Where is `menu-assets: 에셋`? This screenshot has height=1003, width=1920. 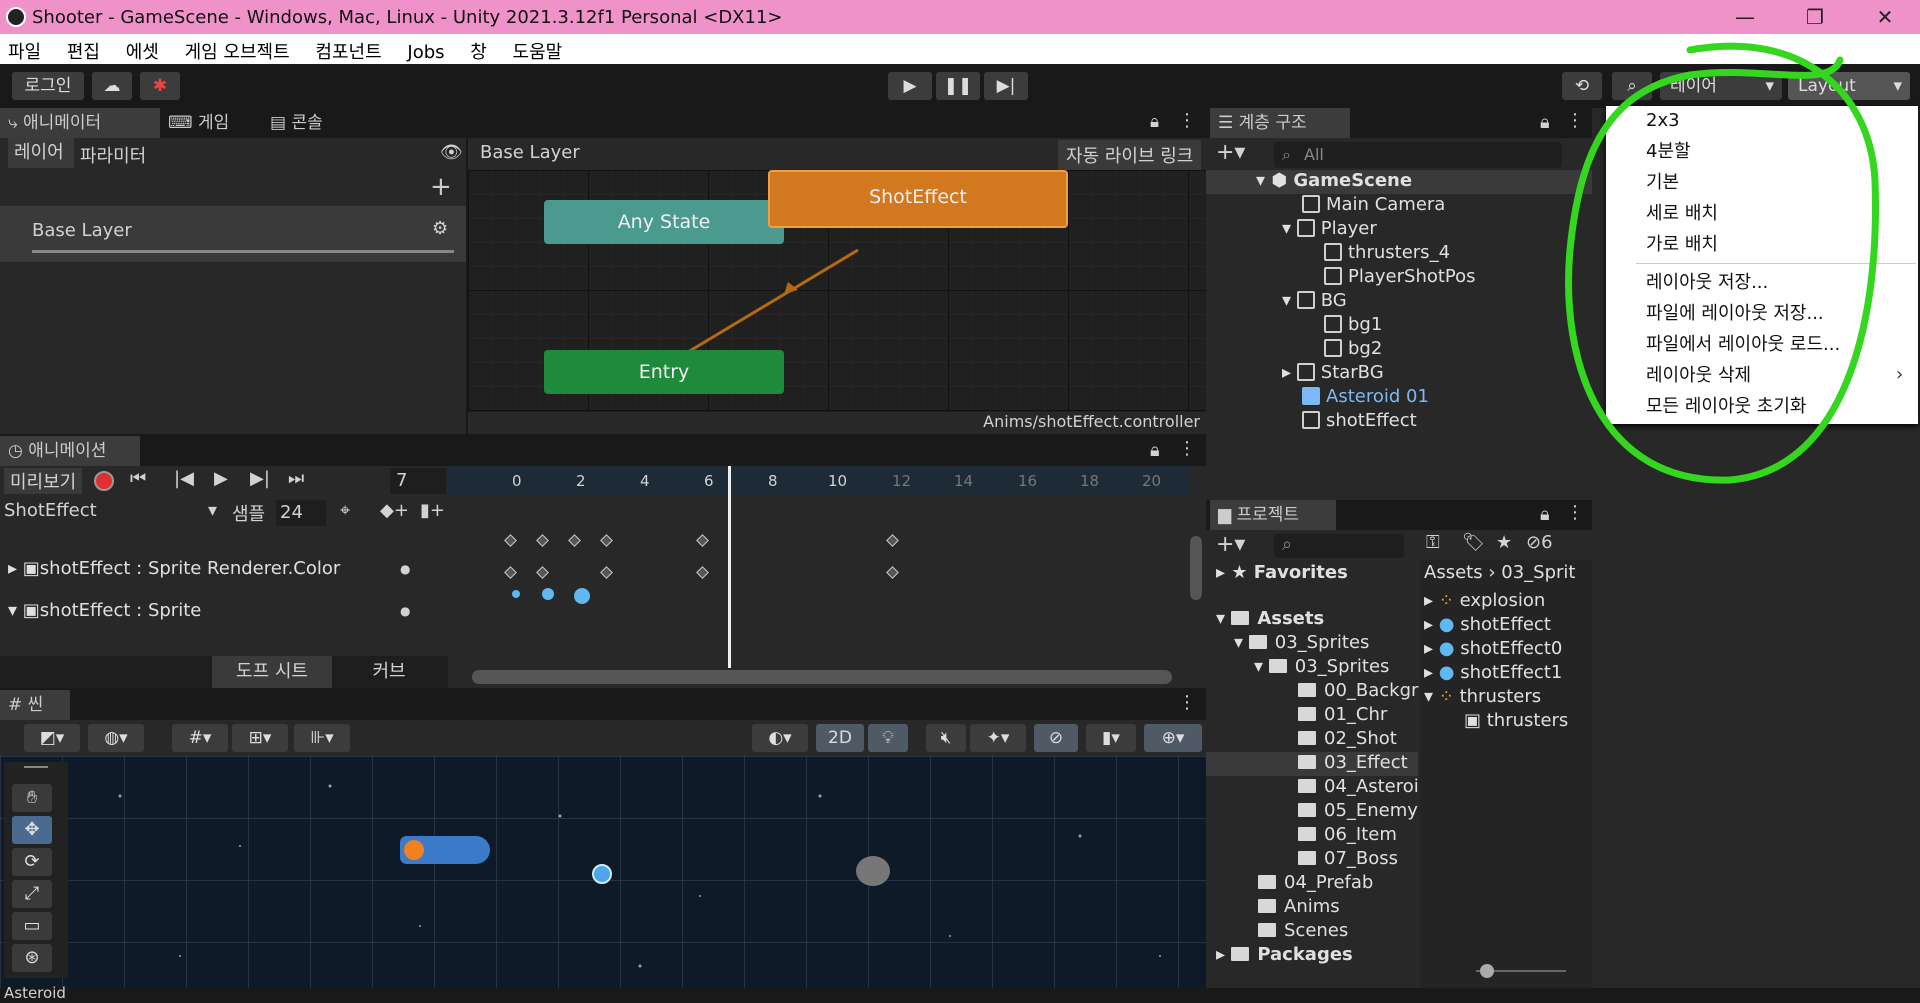 menu-assets: 에셋 is located at coordinates (142, 49).